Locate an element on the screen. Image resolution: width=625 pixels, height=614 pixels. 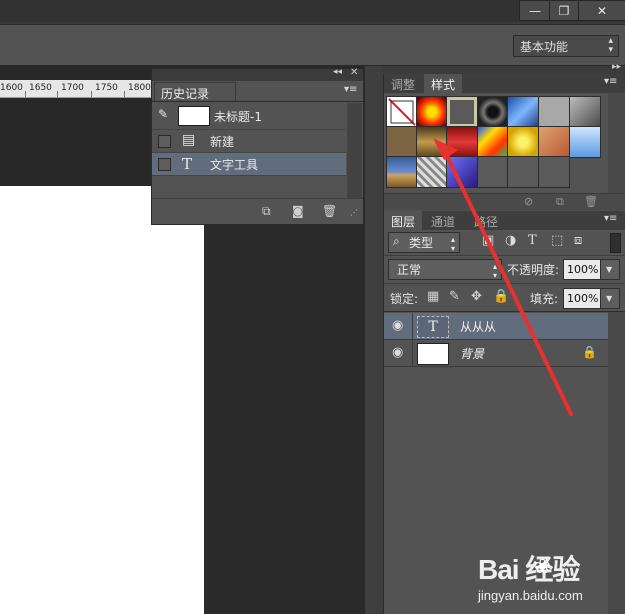
baidu-jingyan-watermark: Bai 经验 ❀ jingyan.baidu.com is located at coordinates (548, 578).